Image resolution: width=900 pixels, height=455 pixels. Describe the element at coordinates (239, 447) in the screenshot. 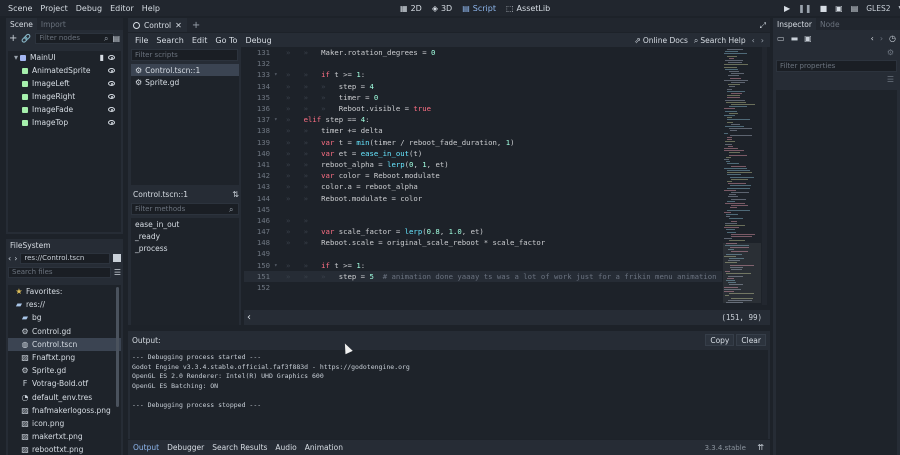

I see `bottom-tab-search-results: Search Results` at that location.